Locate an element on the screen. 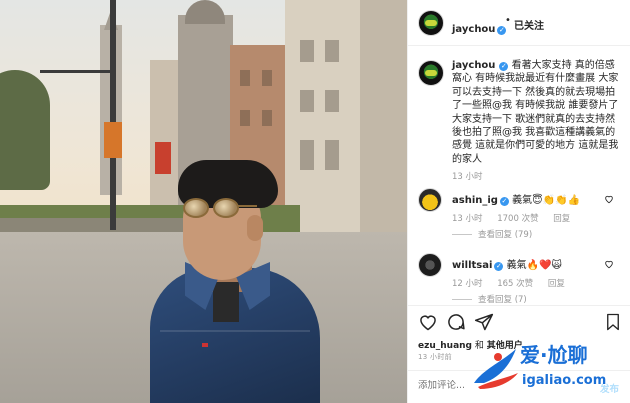  comment-likes: 165 次赞 is located at coordinates (515, 284).